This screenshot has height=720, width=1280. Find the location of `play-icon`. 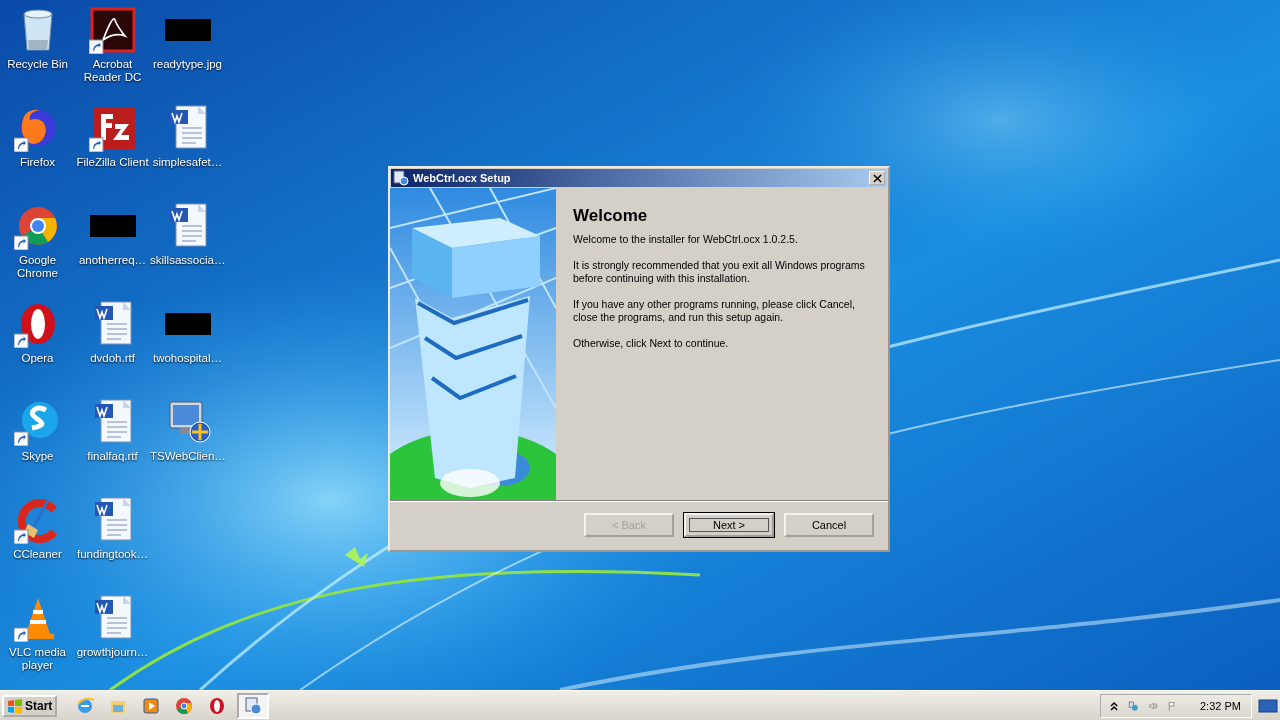

play-icon is located at coordinates (151, 705).